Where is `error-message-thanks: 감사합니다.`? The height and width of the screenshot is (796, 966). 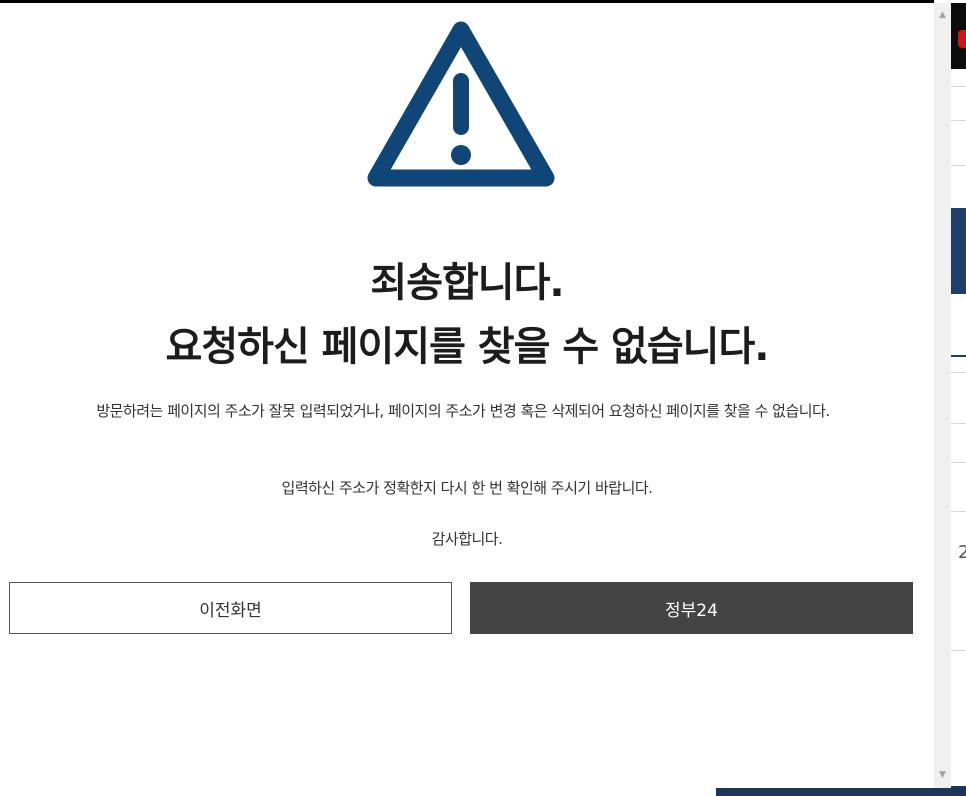
error-message-thanks: 감사합니다. is located at coordinates (467, 539).